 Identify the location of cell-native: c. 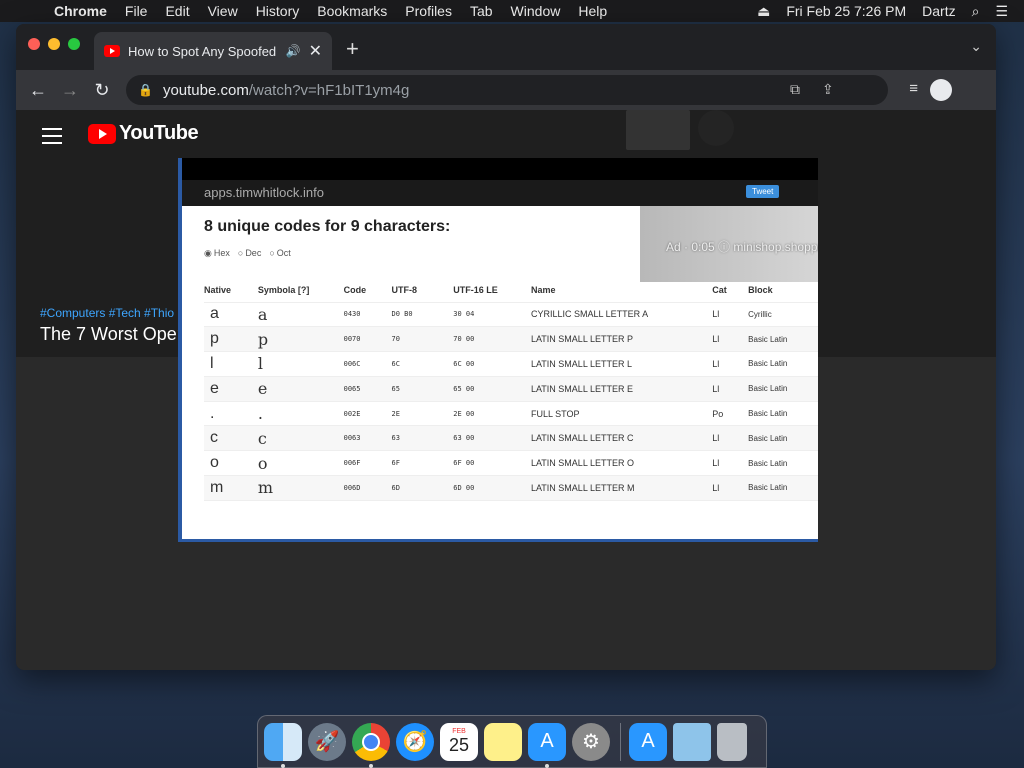
(231, 438).